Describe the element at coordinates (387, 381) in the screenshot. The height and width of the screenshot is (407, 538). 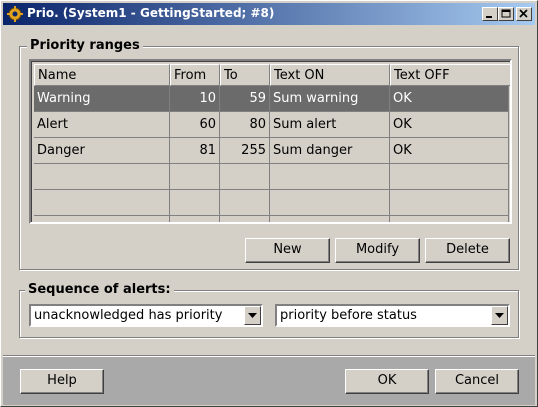
I see `ok-button: OK` at that location.